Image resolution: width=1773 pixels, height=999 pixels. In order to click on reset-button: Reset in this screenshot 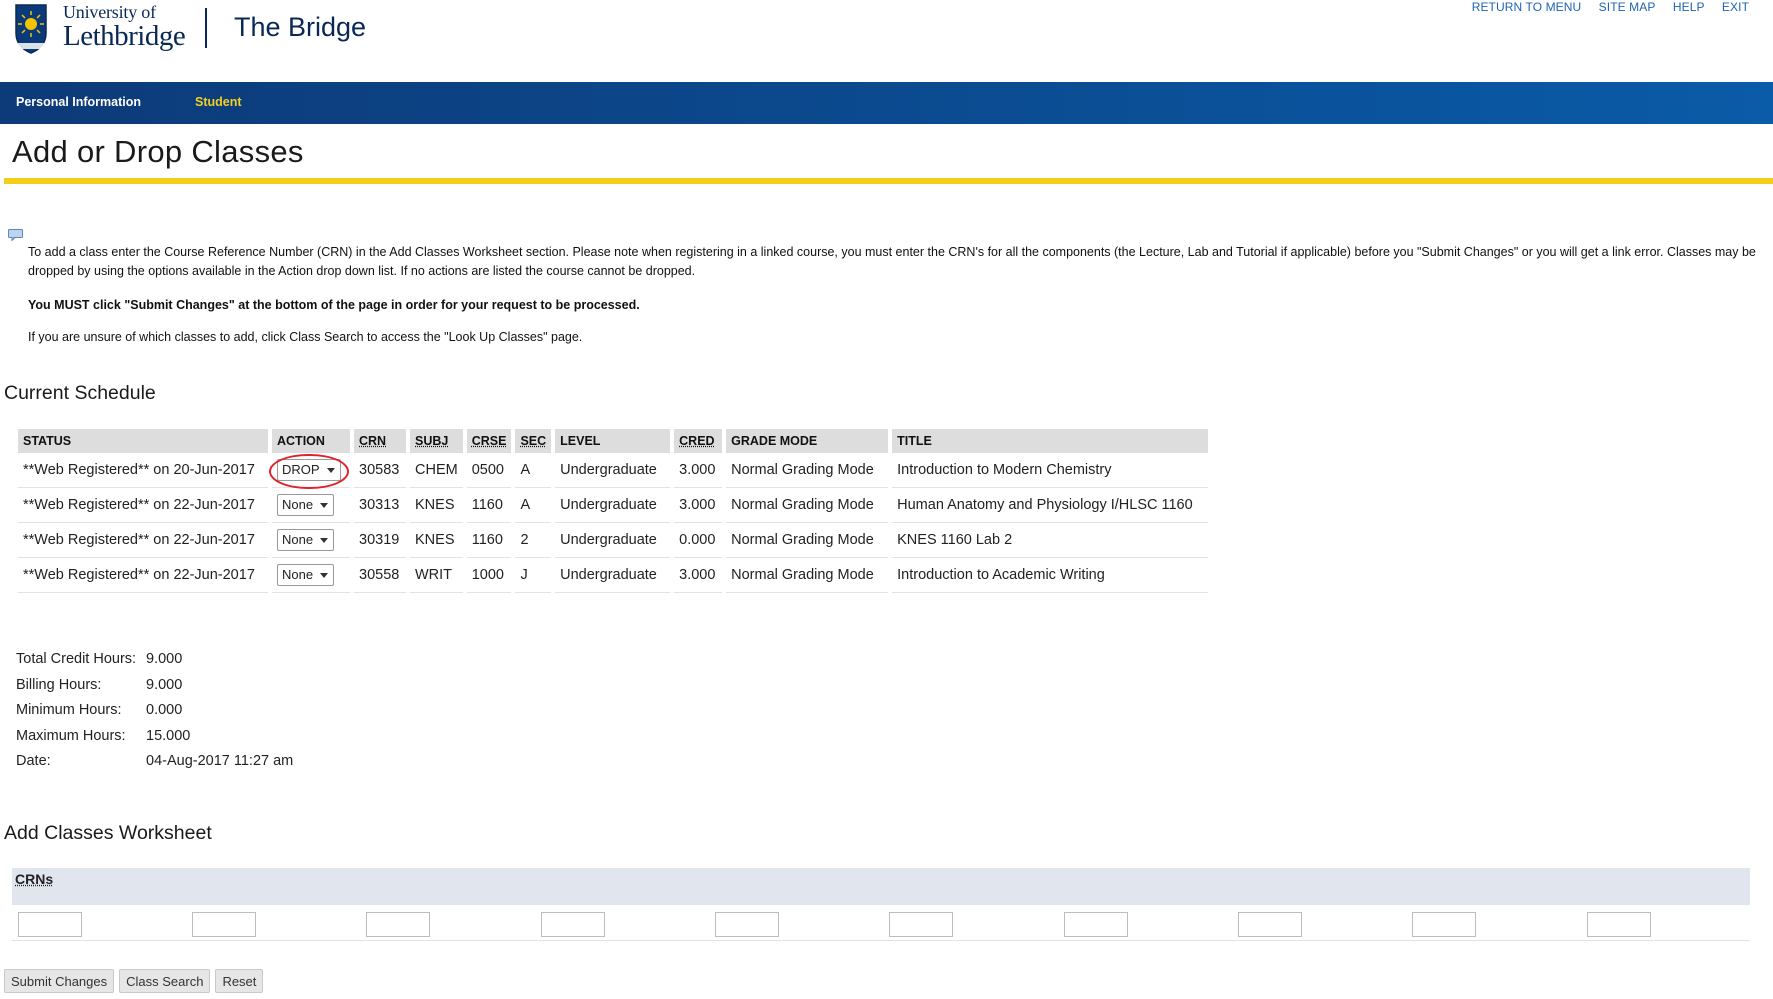, I will do `click(239, 981)`.